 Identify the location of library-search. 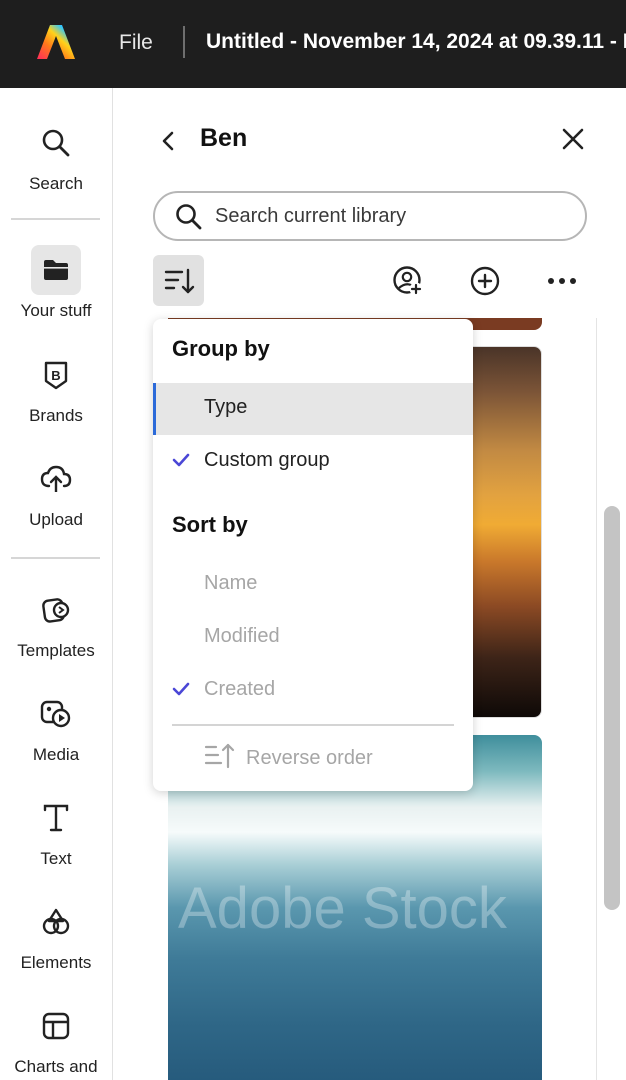
(370, 216).